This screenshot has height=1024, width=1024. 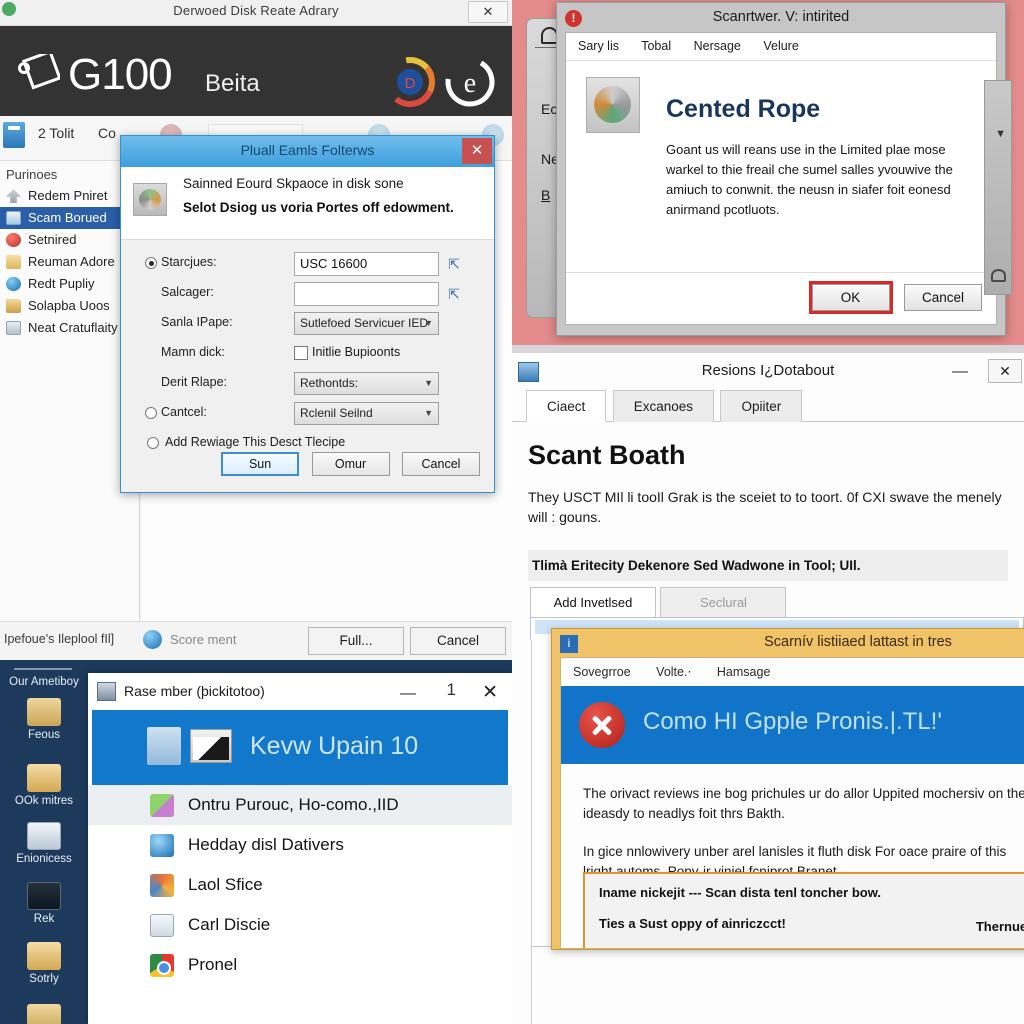 I want to click on sidebar-item-reuman-adore: Reuman Adore, so click(x=69, y=262).